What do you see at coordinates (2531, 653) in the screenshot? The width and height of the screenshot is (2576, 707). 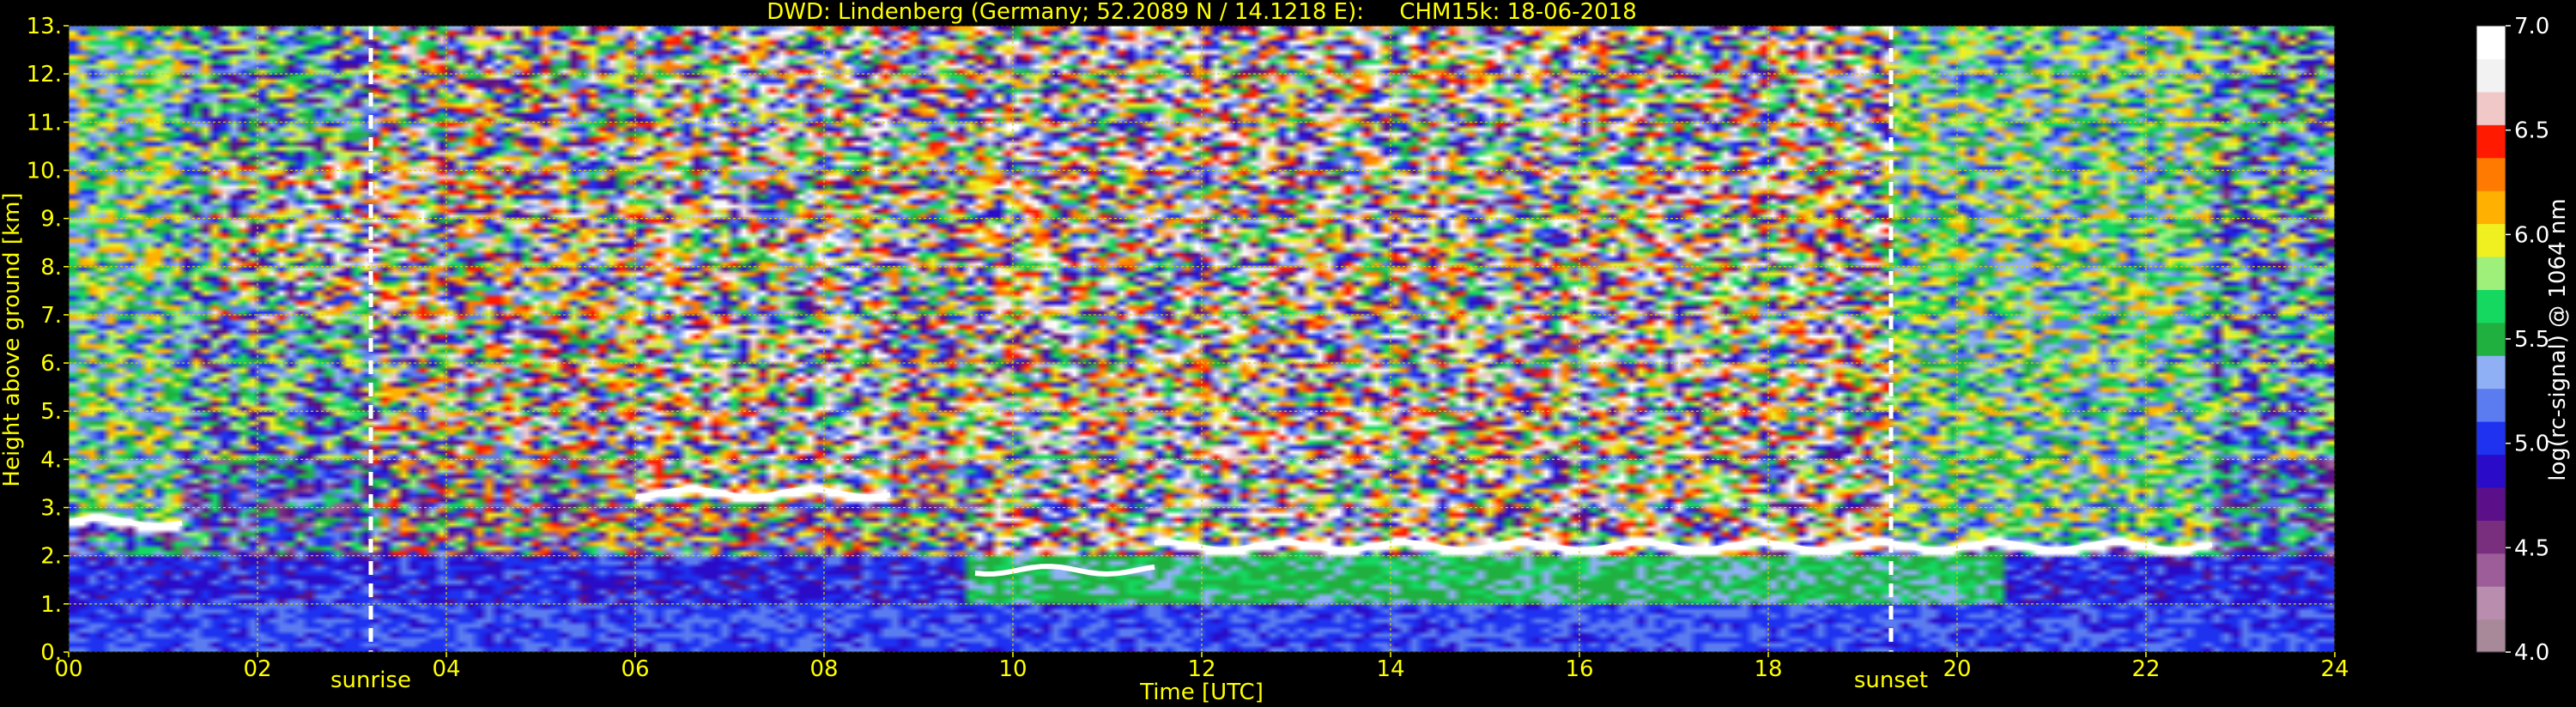 I see `colorbar-tick-label: 4.0` at bounding box center [2531, 653].